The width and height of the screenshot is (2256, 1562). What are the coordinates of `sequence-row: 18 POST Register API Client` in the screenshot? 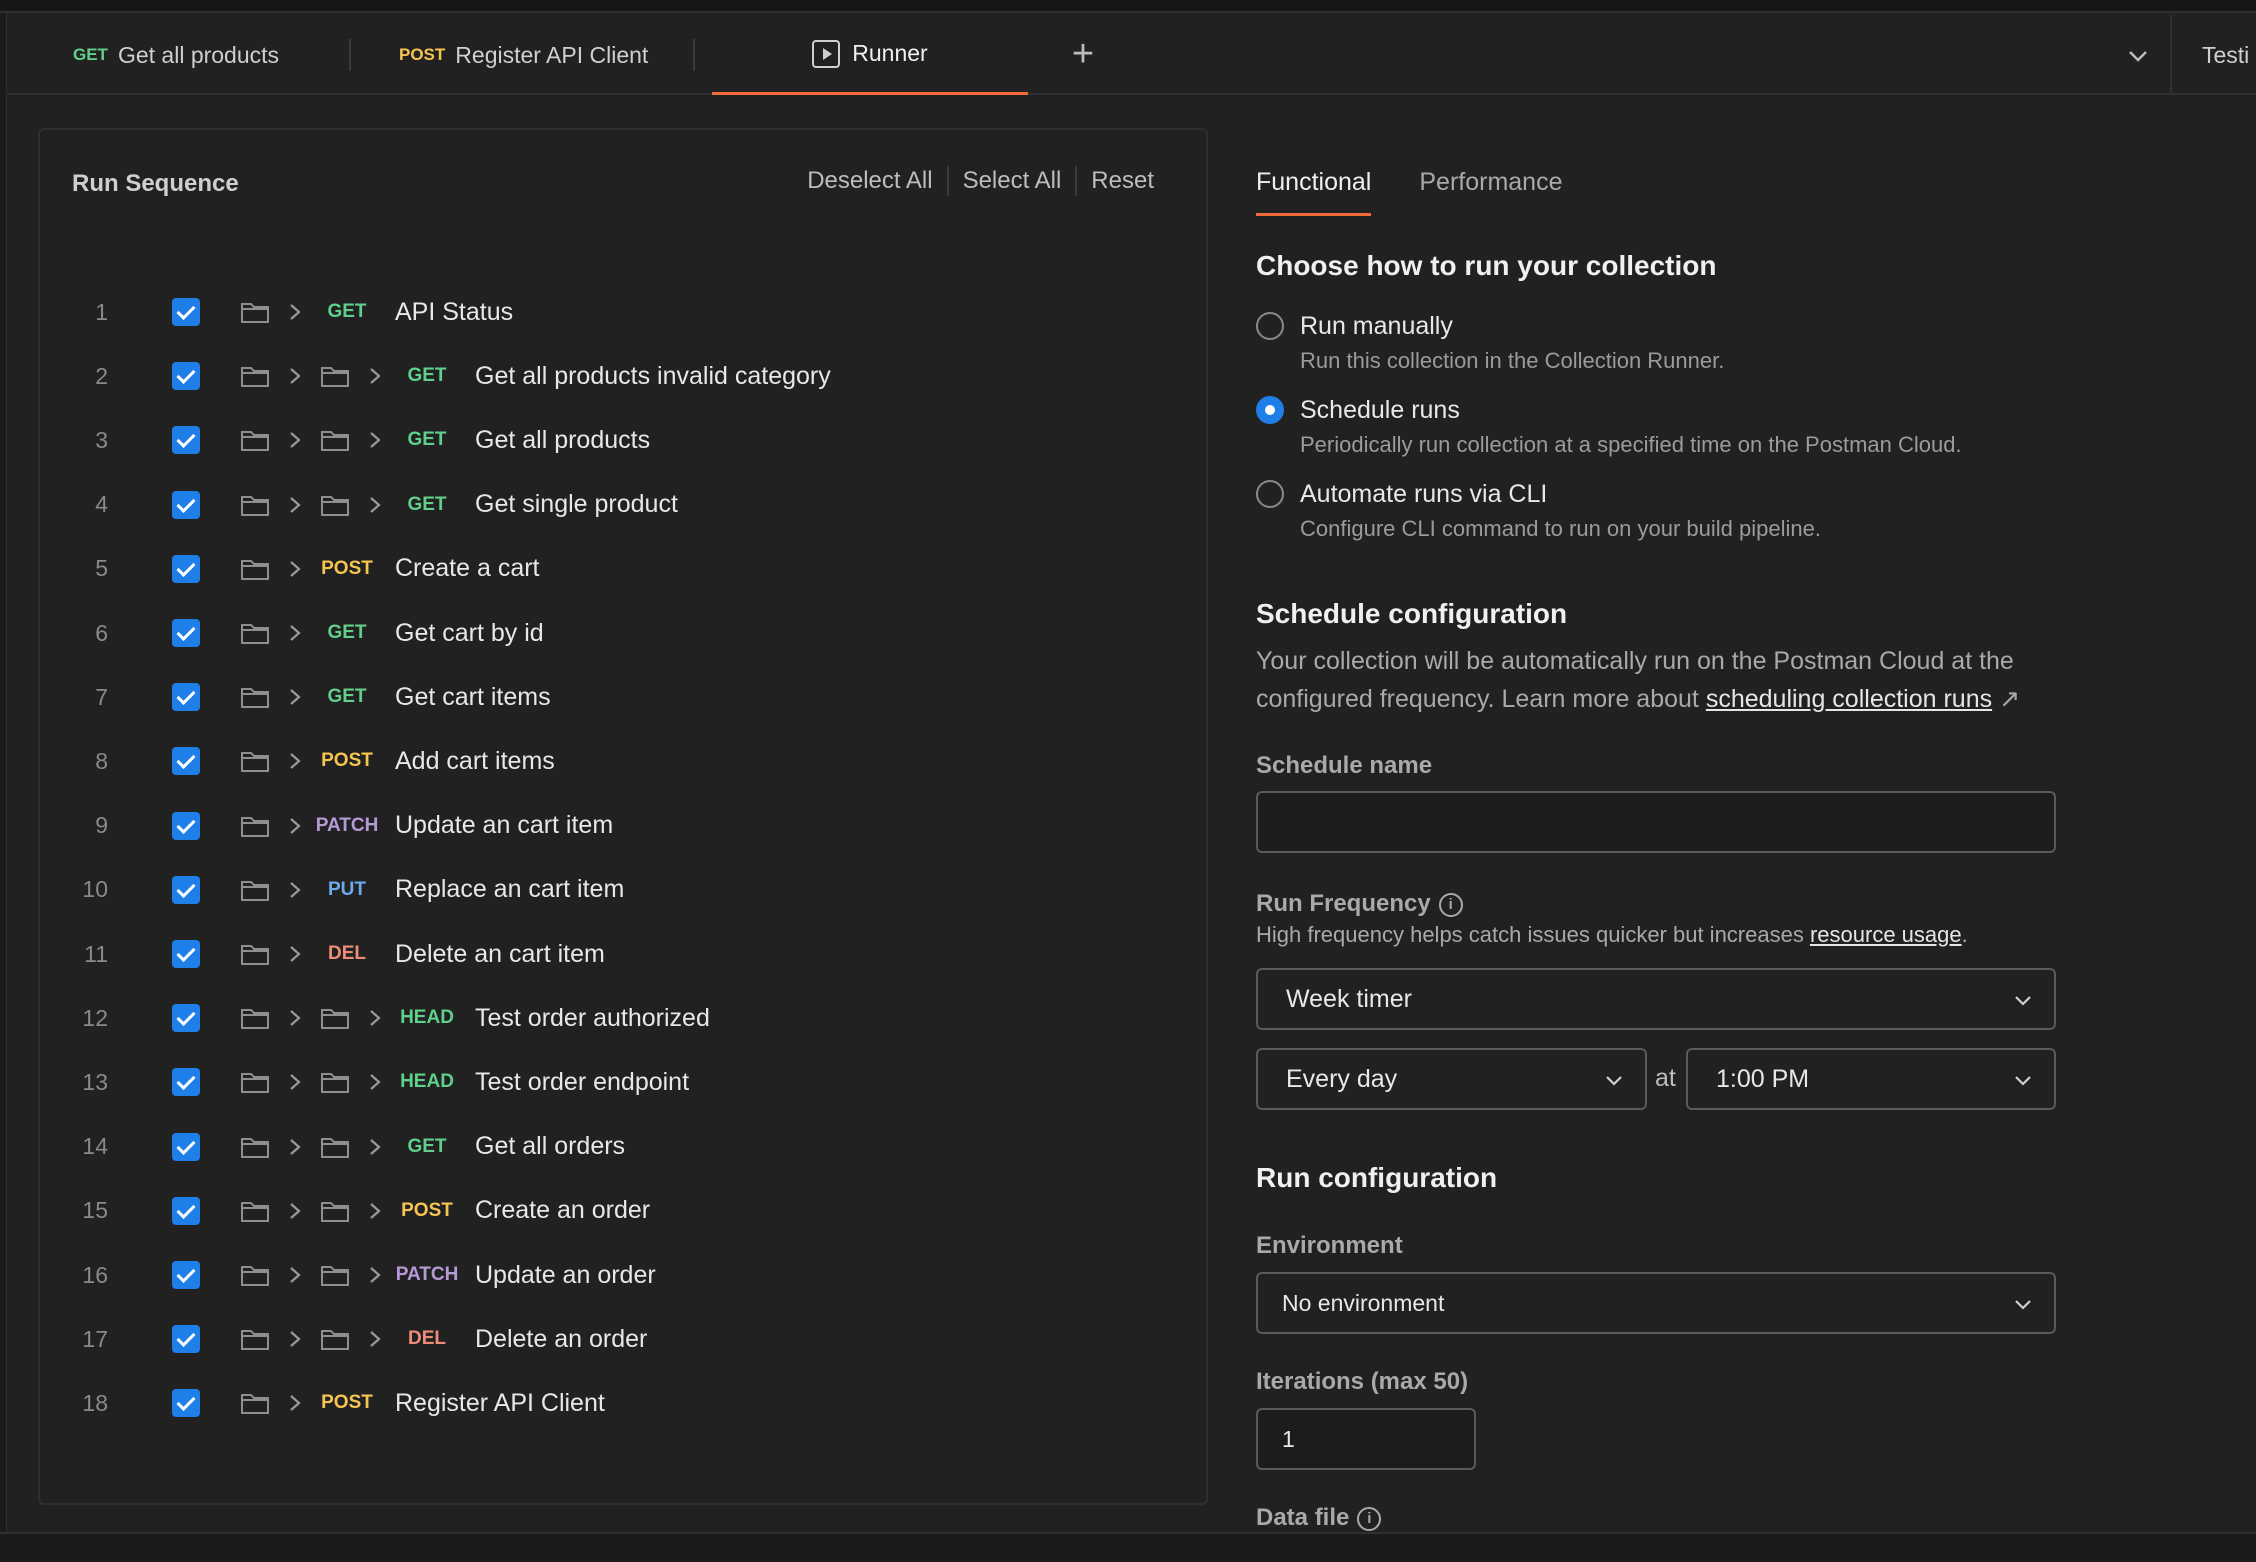 It's located at (623, 1403).